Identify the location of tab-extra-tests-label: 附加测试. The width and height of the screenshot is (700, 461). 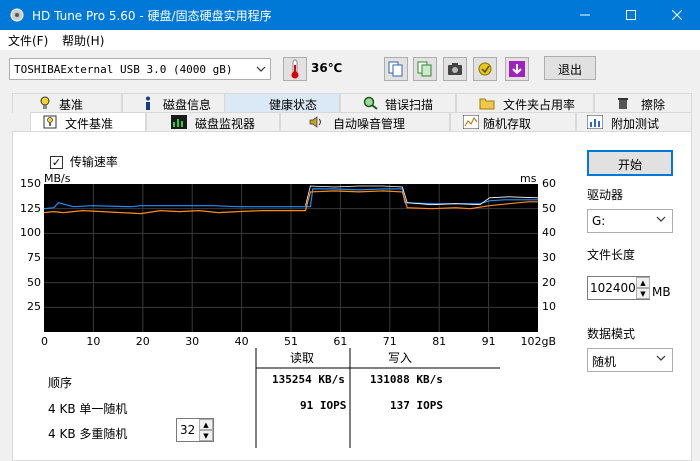
(635, 124).